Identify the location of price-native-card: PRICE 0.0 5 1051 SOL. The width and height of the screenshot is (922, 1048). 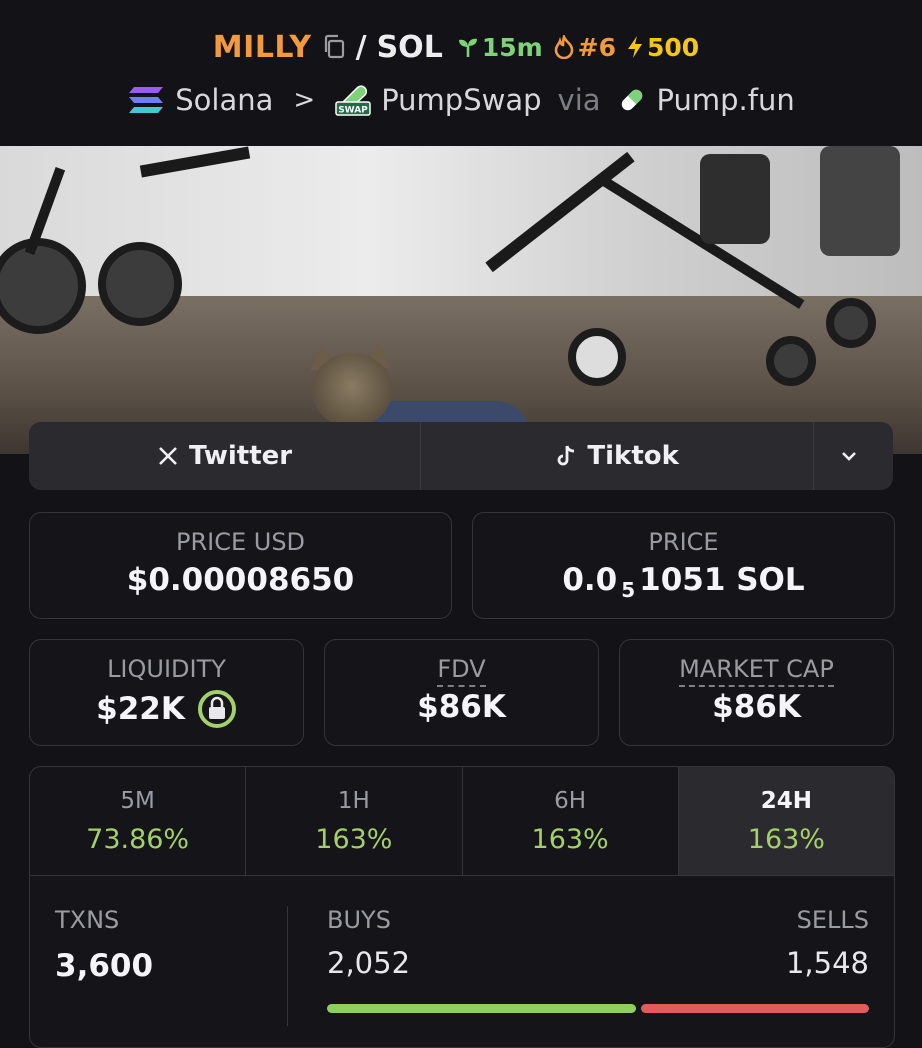
(683, 565).